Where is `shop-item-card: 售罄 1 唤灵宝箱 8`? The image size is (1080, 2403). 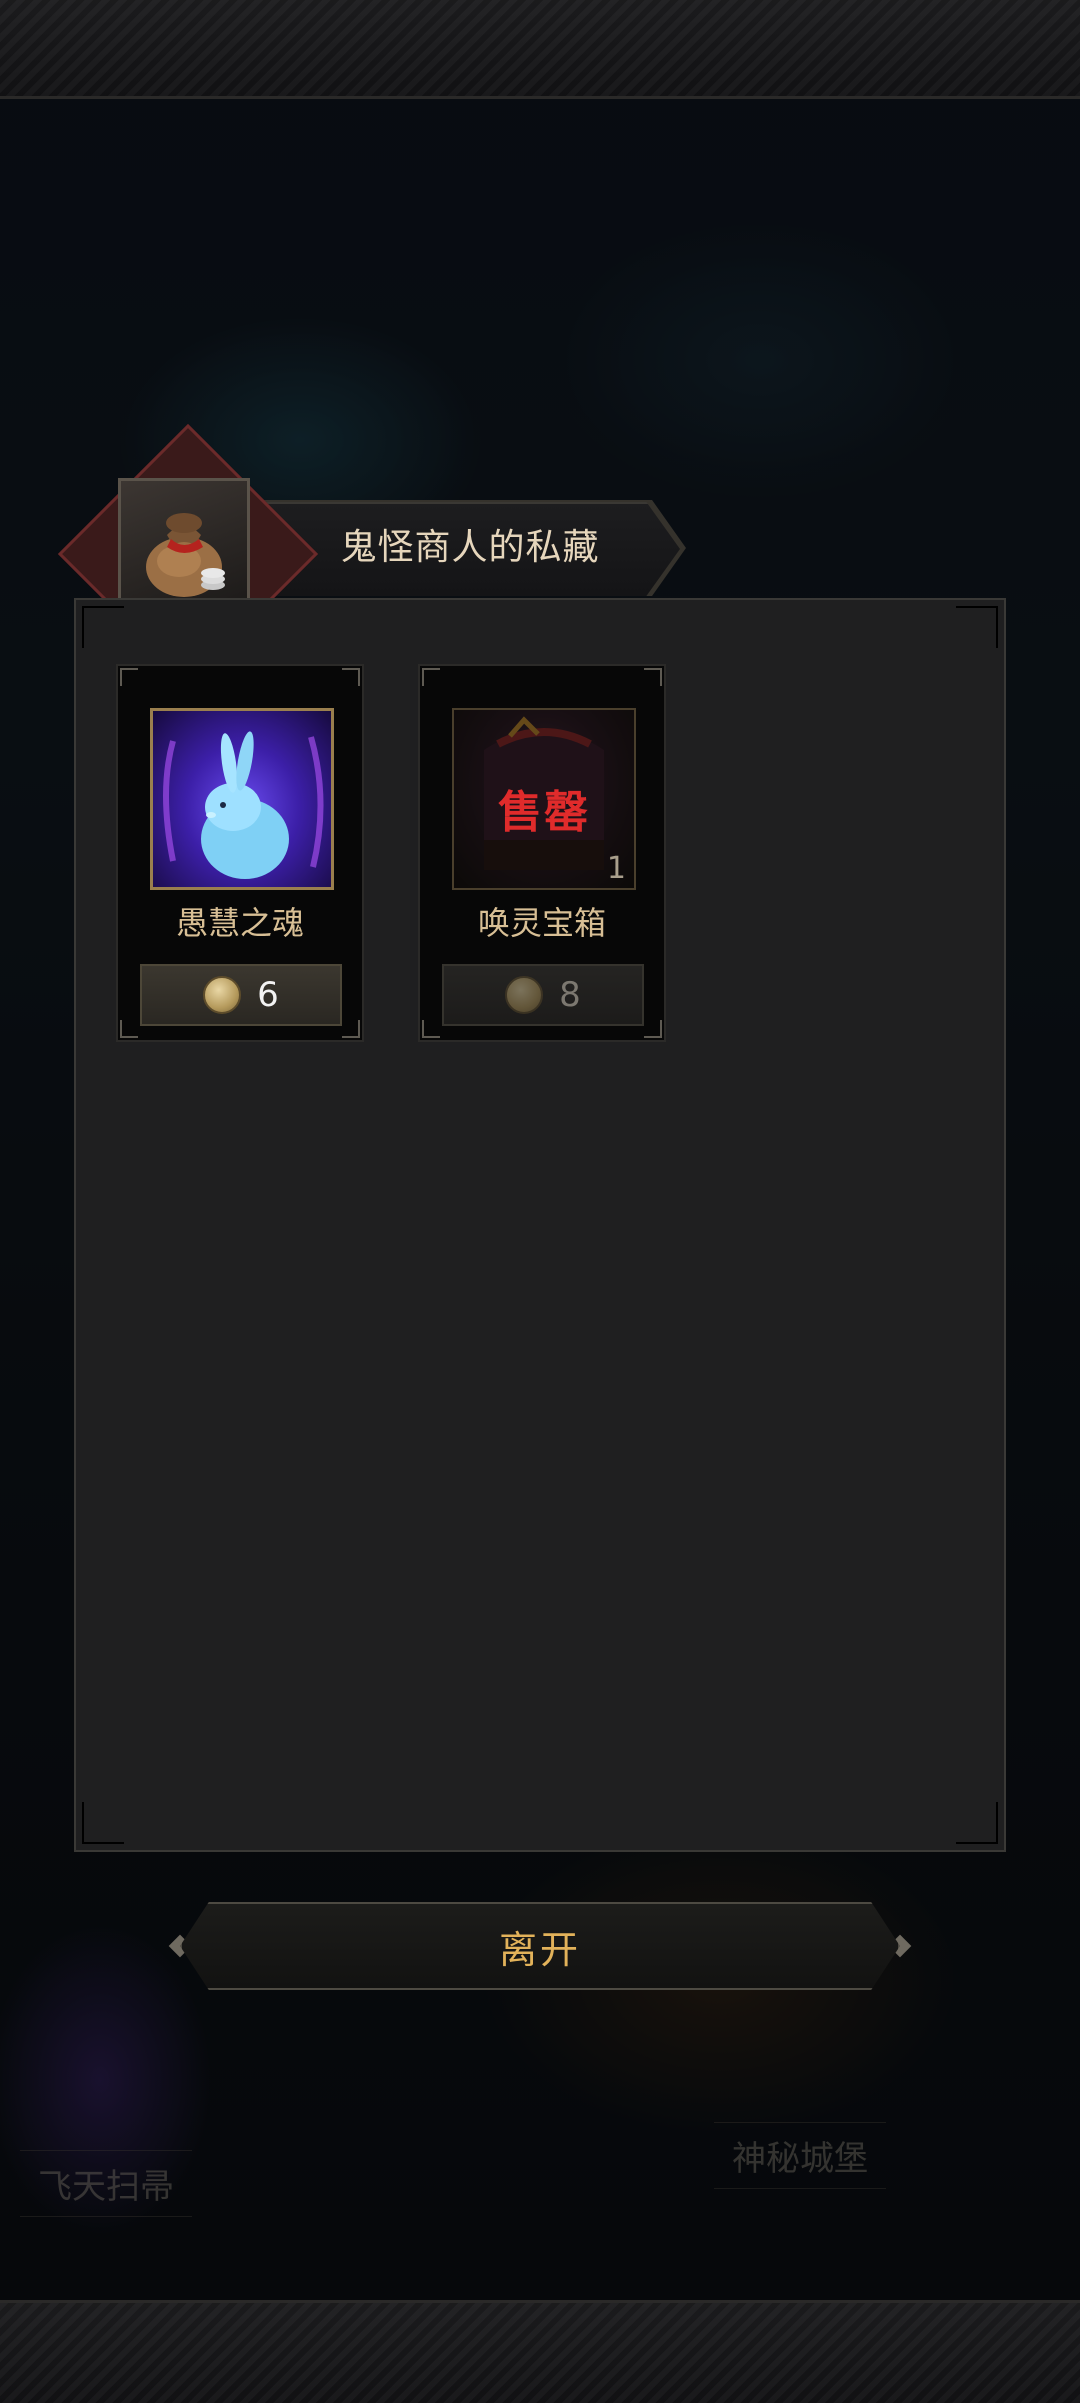
shop-item-card: 售罄 1 唤灵宝箱 8 is located at coordinates (542, 853).